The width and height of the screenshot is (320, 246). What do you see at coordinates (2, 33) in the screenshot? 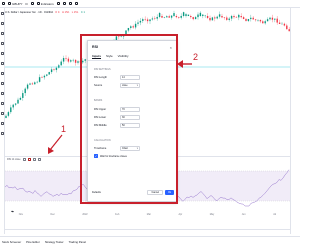
I see `fib-icon` at bounding box center [2, 33].